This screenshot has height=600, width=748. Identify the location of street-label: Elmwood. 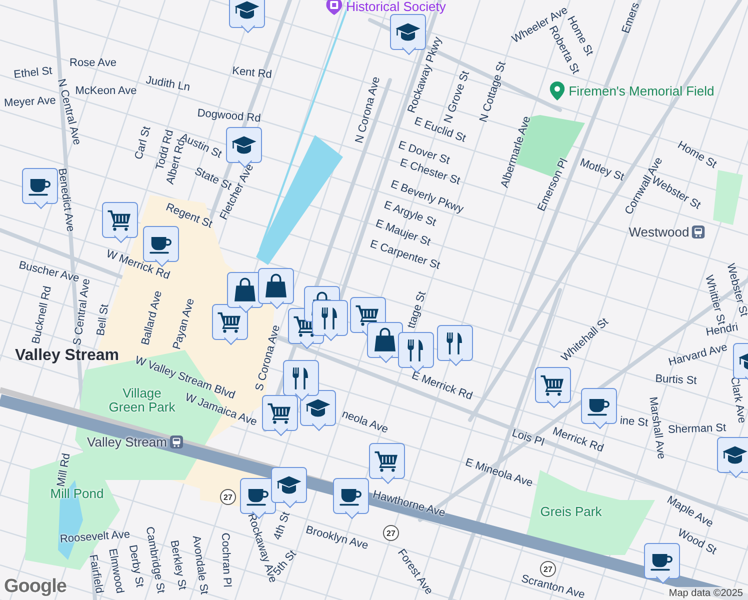
(116, 571).